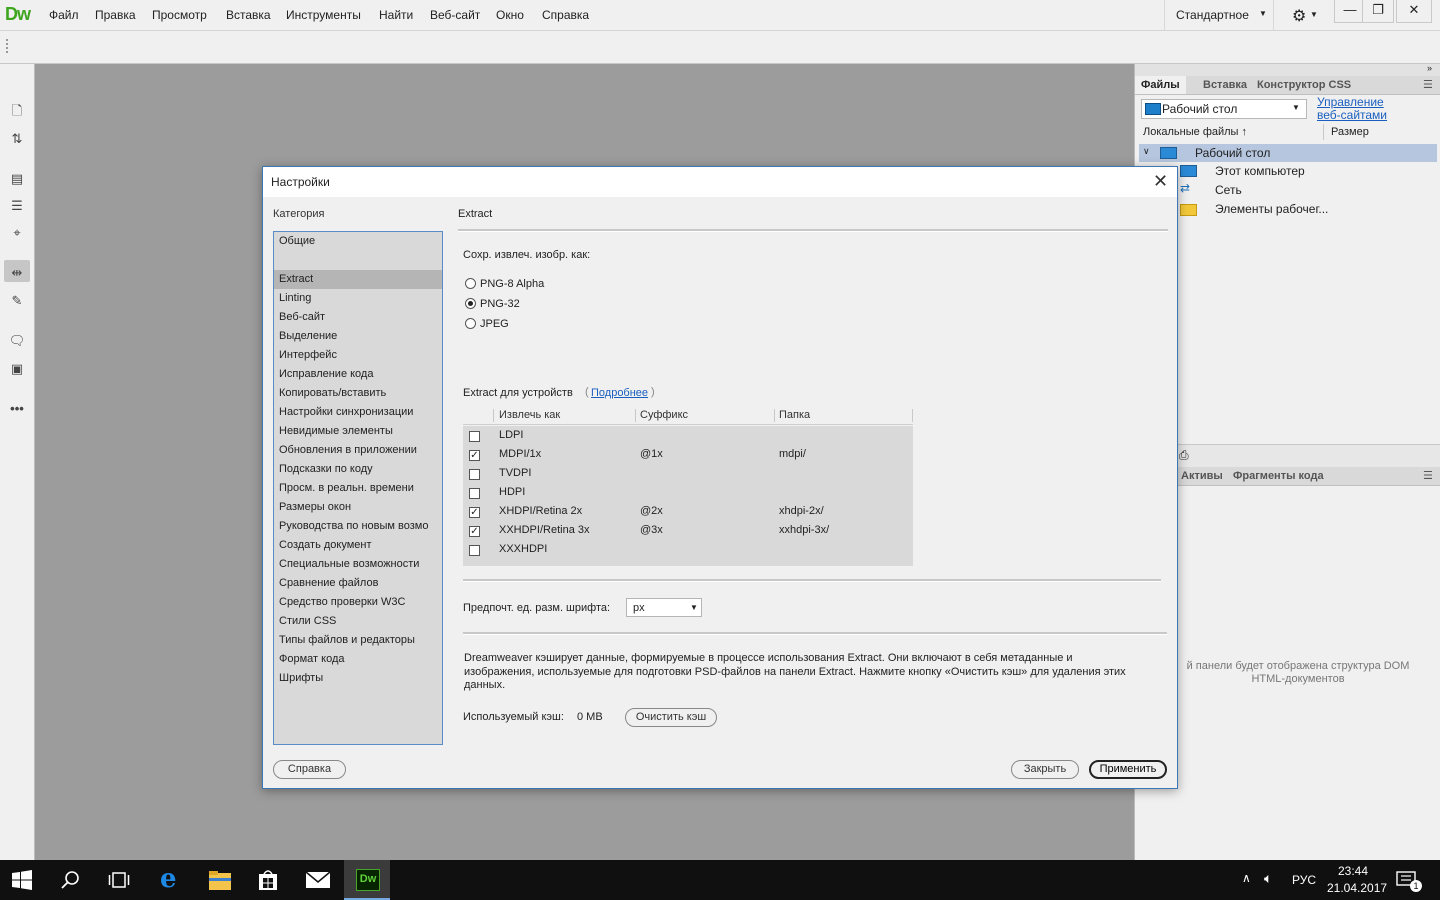 The image size is (1440, 900). What do you see at coordinates (358, 298) in the screenshot?
I see `category-item: Linting` at bounding box center [358, 298].